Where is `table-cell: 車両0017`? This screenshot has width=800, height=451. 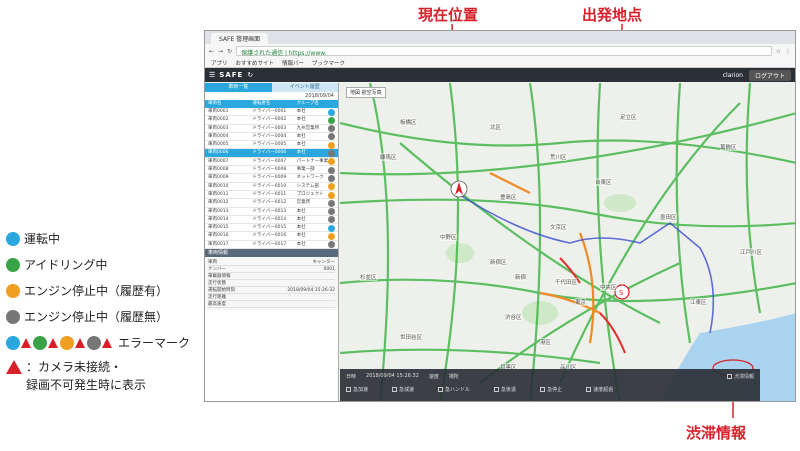
table-cell: 車両0017 is located at coordinates (218, 244).